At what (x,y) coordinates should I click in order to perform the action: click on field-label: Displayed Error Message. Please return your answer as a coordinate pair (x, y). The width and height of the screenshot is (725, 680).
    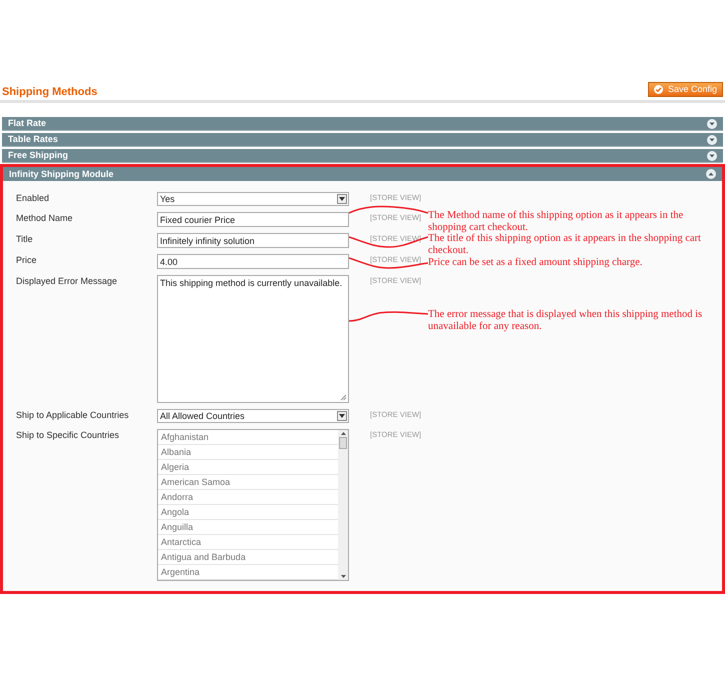
    Looking at the image, I should click on (67, 280).